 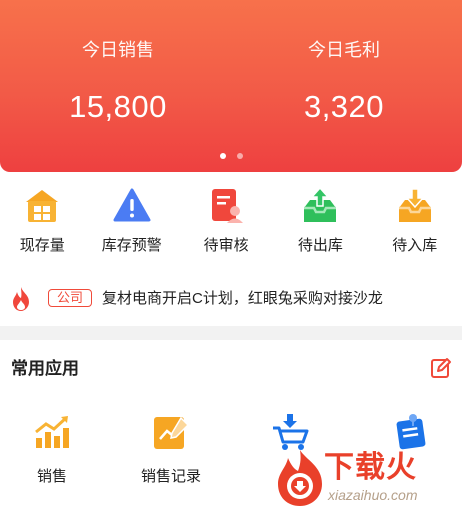 I want to click on quick-action-label: 待出库, so click(x=320, y=245).